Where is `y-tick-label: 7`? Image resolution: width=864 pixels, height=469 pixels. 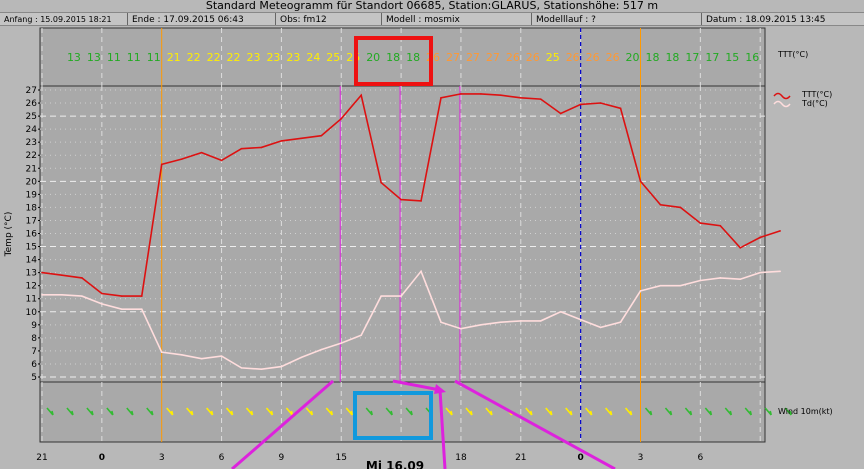 y-tick-label: 7 is located at coordinates (34, 352).